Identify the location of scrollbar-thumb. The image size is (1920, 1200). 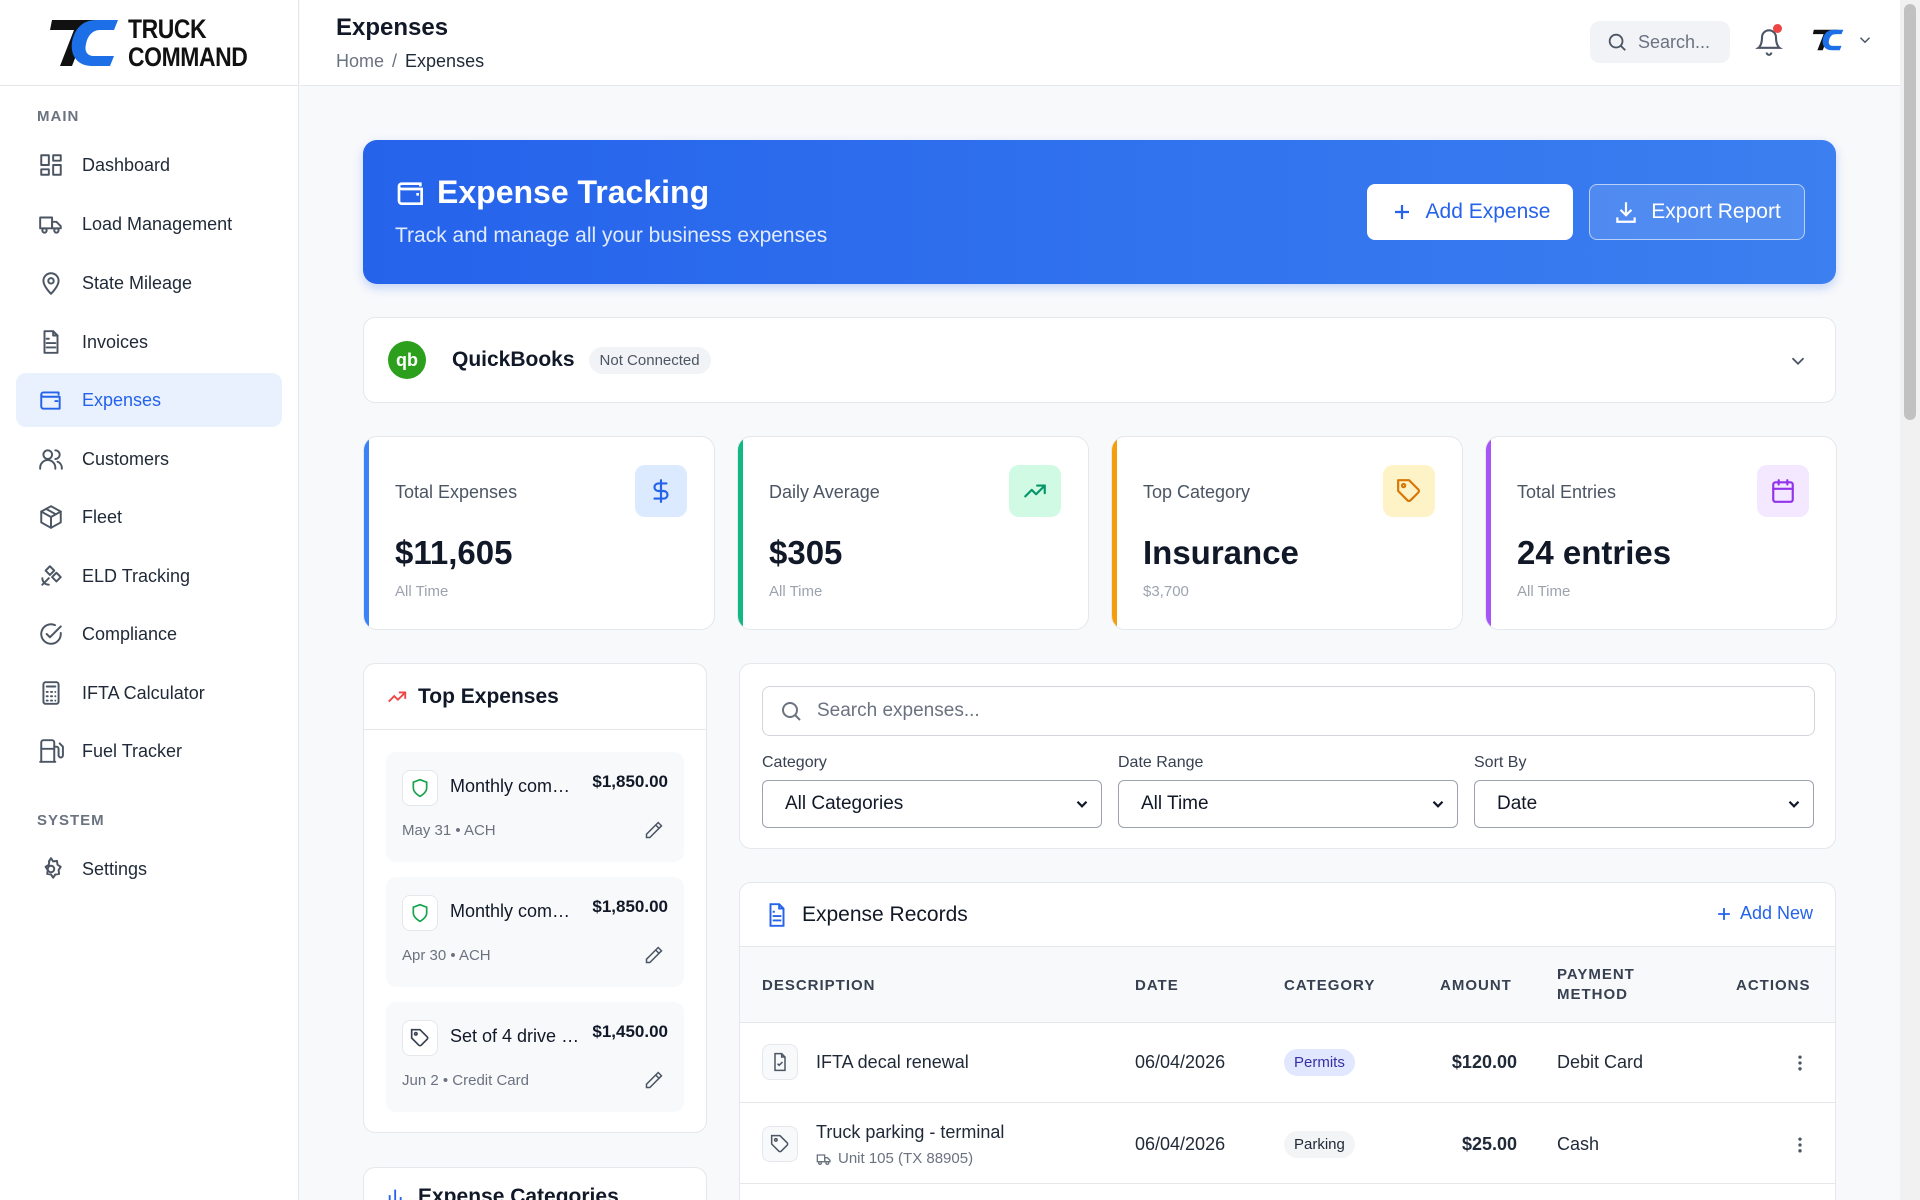
(1910, 212).